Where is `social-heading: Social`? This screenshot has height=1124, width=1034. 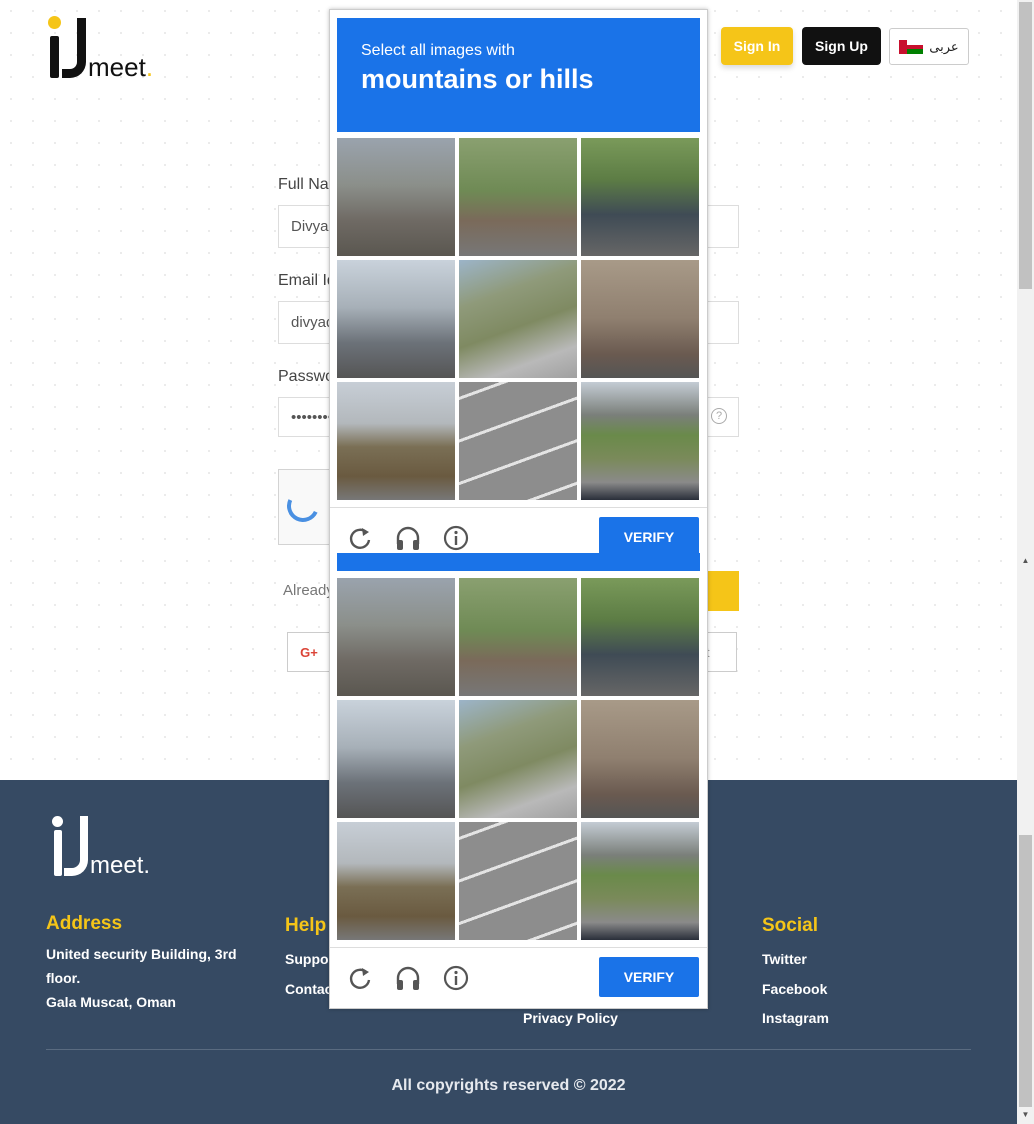
social-heading: Social is located at coordinates (790, 925).